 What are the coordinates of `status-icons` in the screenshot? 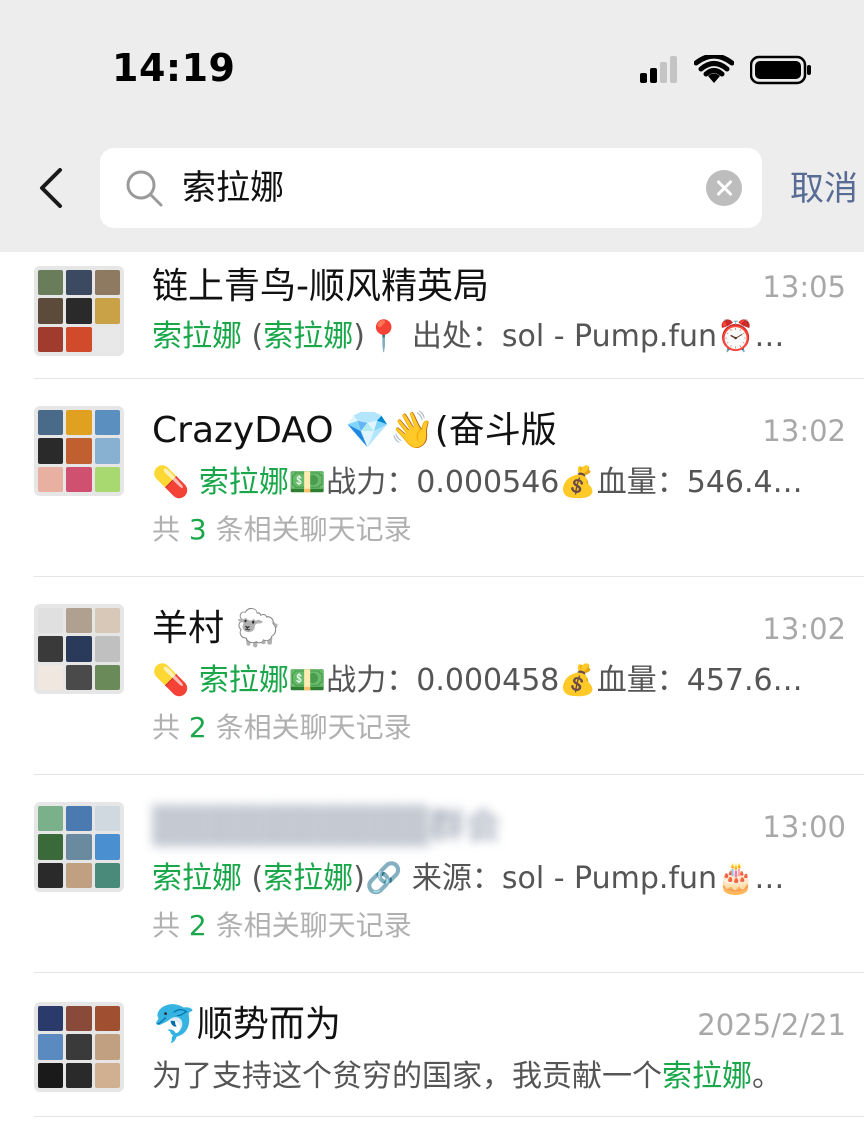 It's located at (725, 70).